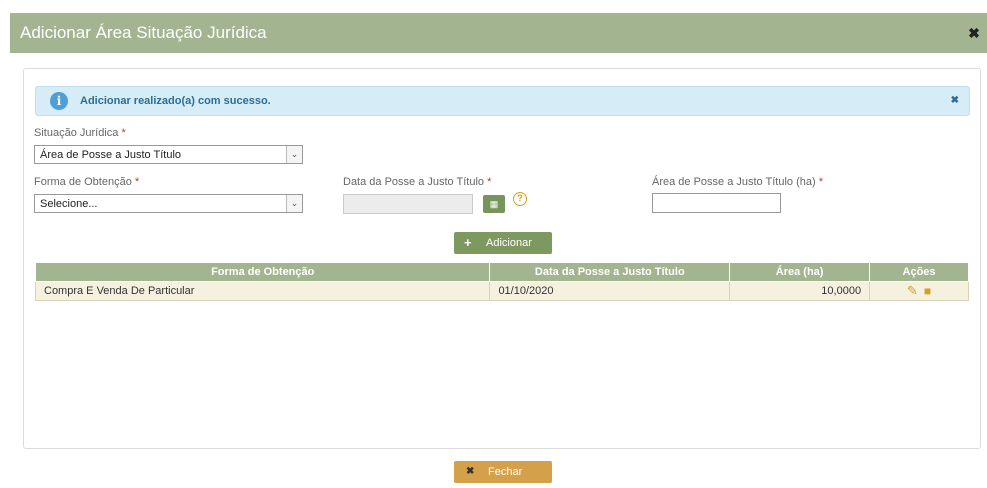  Describe the element at coordinates (417, 182) in the screenshot. I see `data-label: Data da Posse a Justo Título *` at that location.